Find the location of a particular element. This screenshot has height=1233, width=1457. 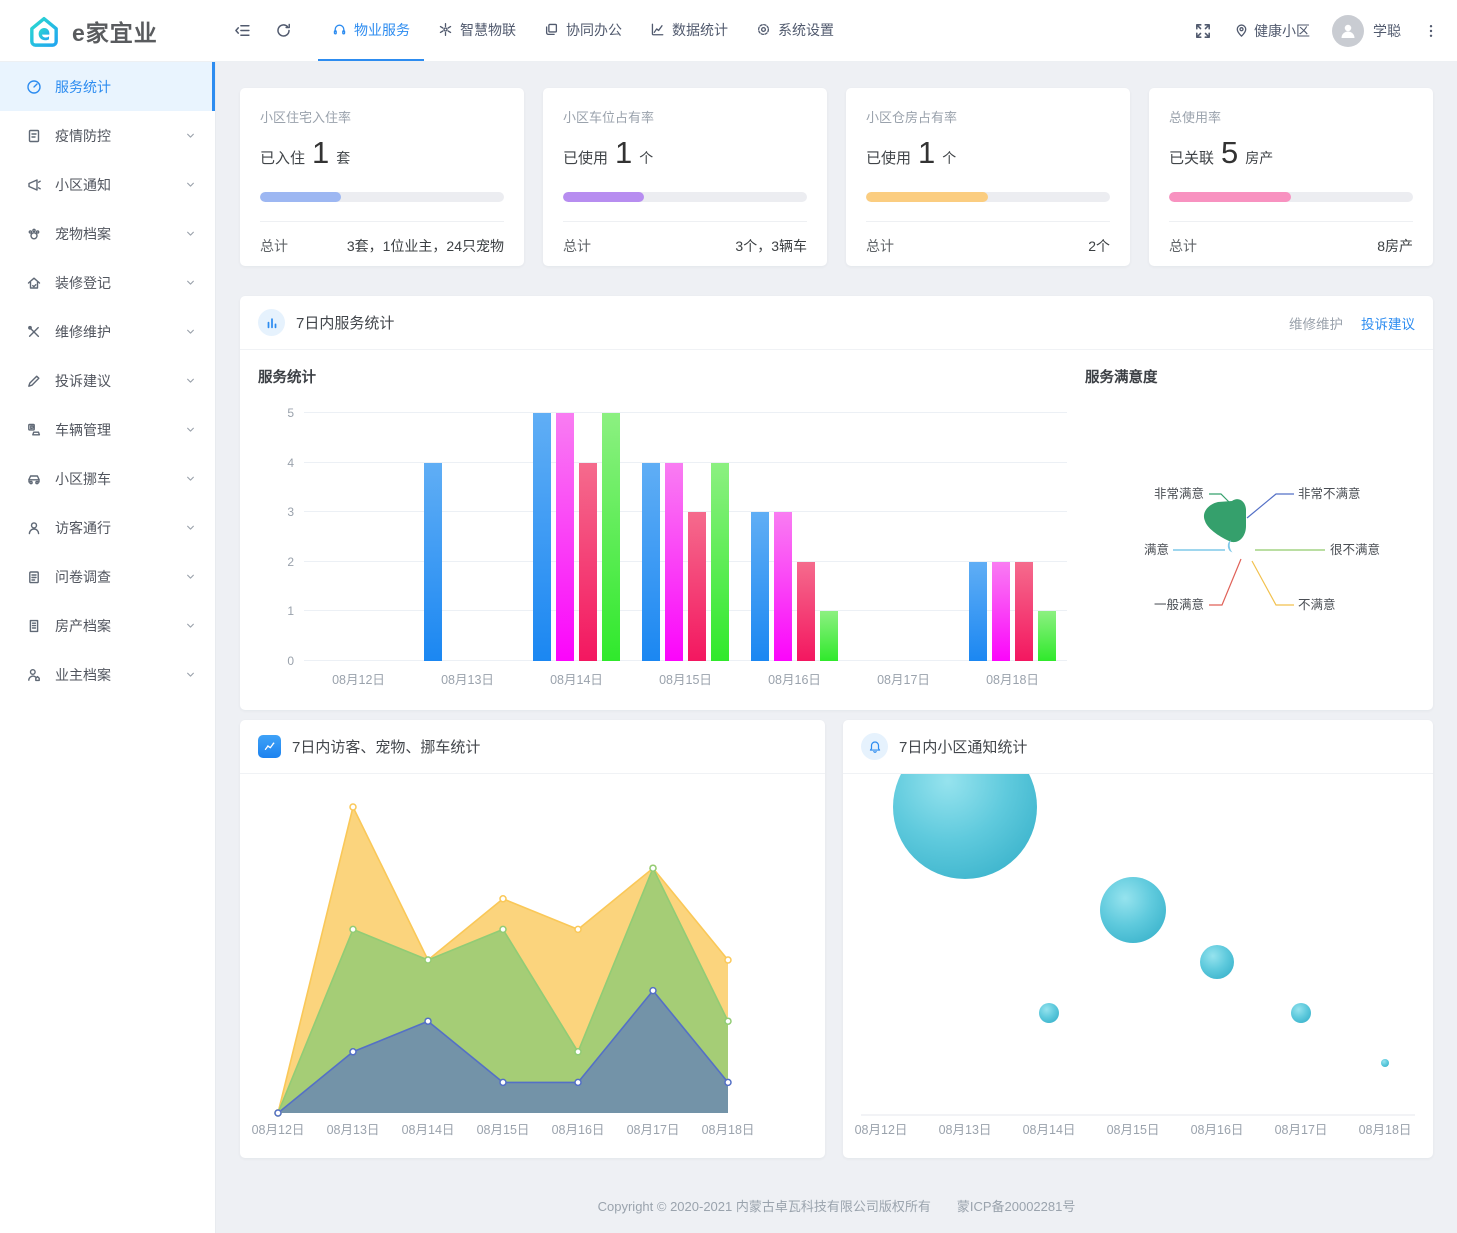

bell-icon is located at coordinates (874, 746).